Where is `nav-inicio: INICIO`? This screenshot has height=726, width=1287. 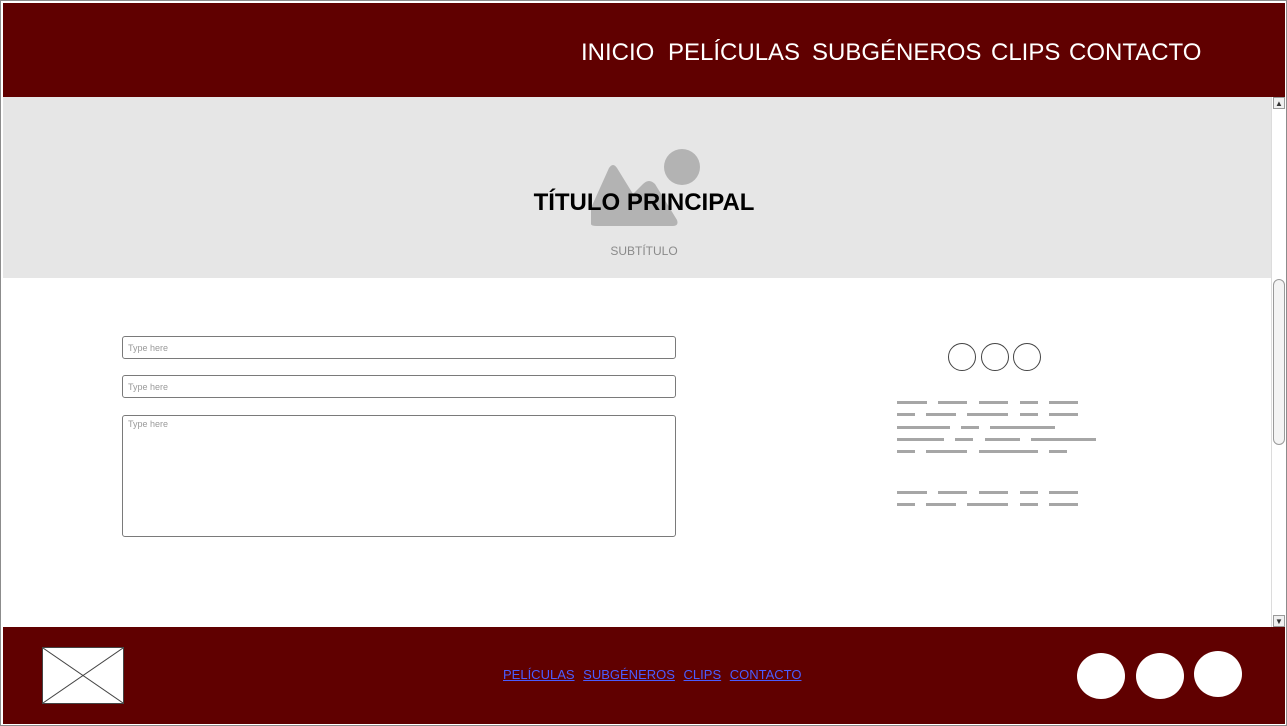
nav-inicio: INICIO is located at coordinates (617, 53).